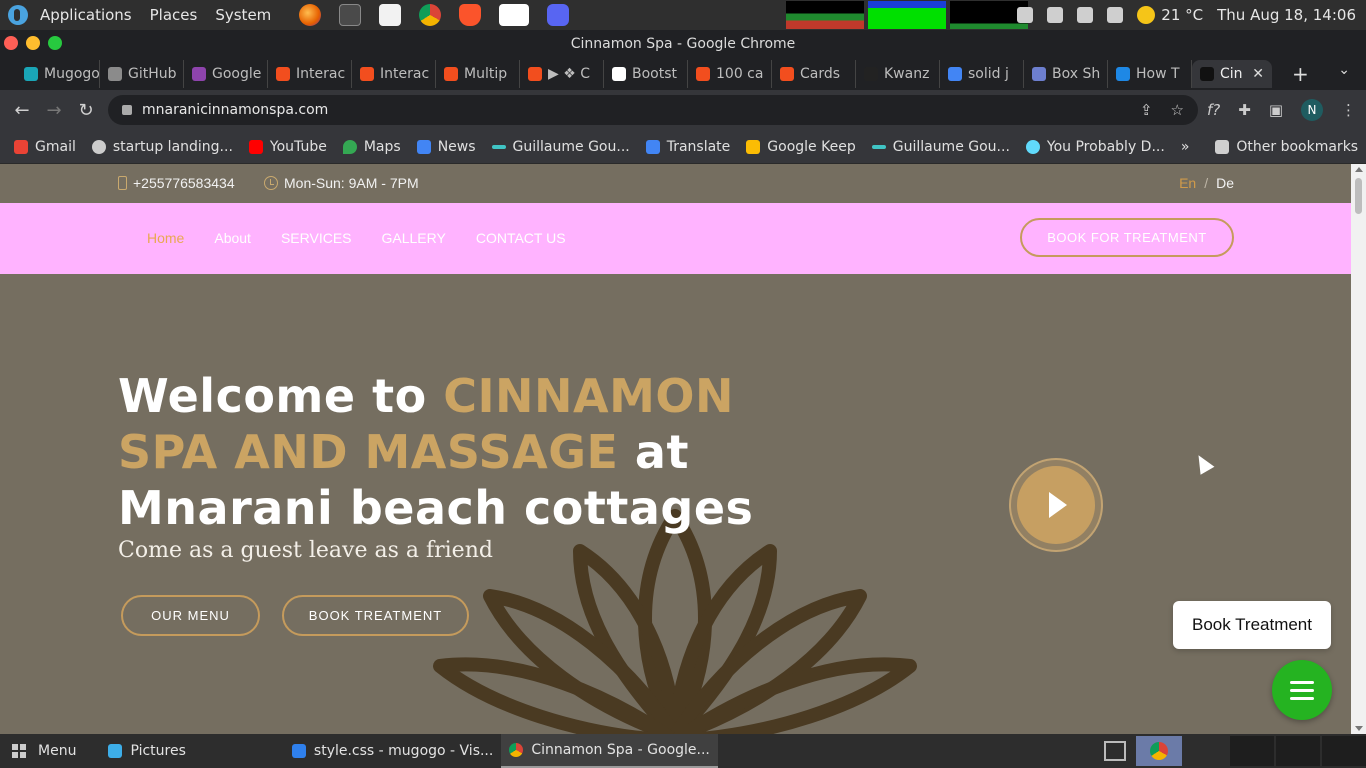 The image size is (1366, 768). Describe the element at coordinates (57, 751) in the screenshot. I see `taskbar-menu: Menu` at that location.